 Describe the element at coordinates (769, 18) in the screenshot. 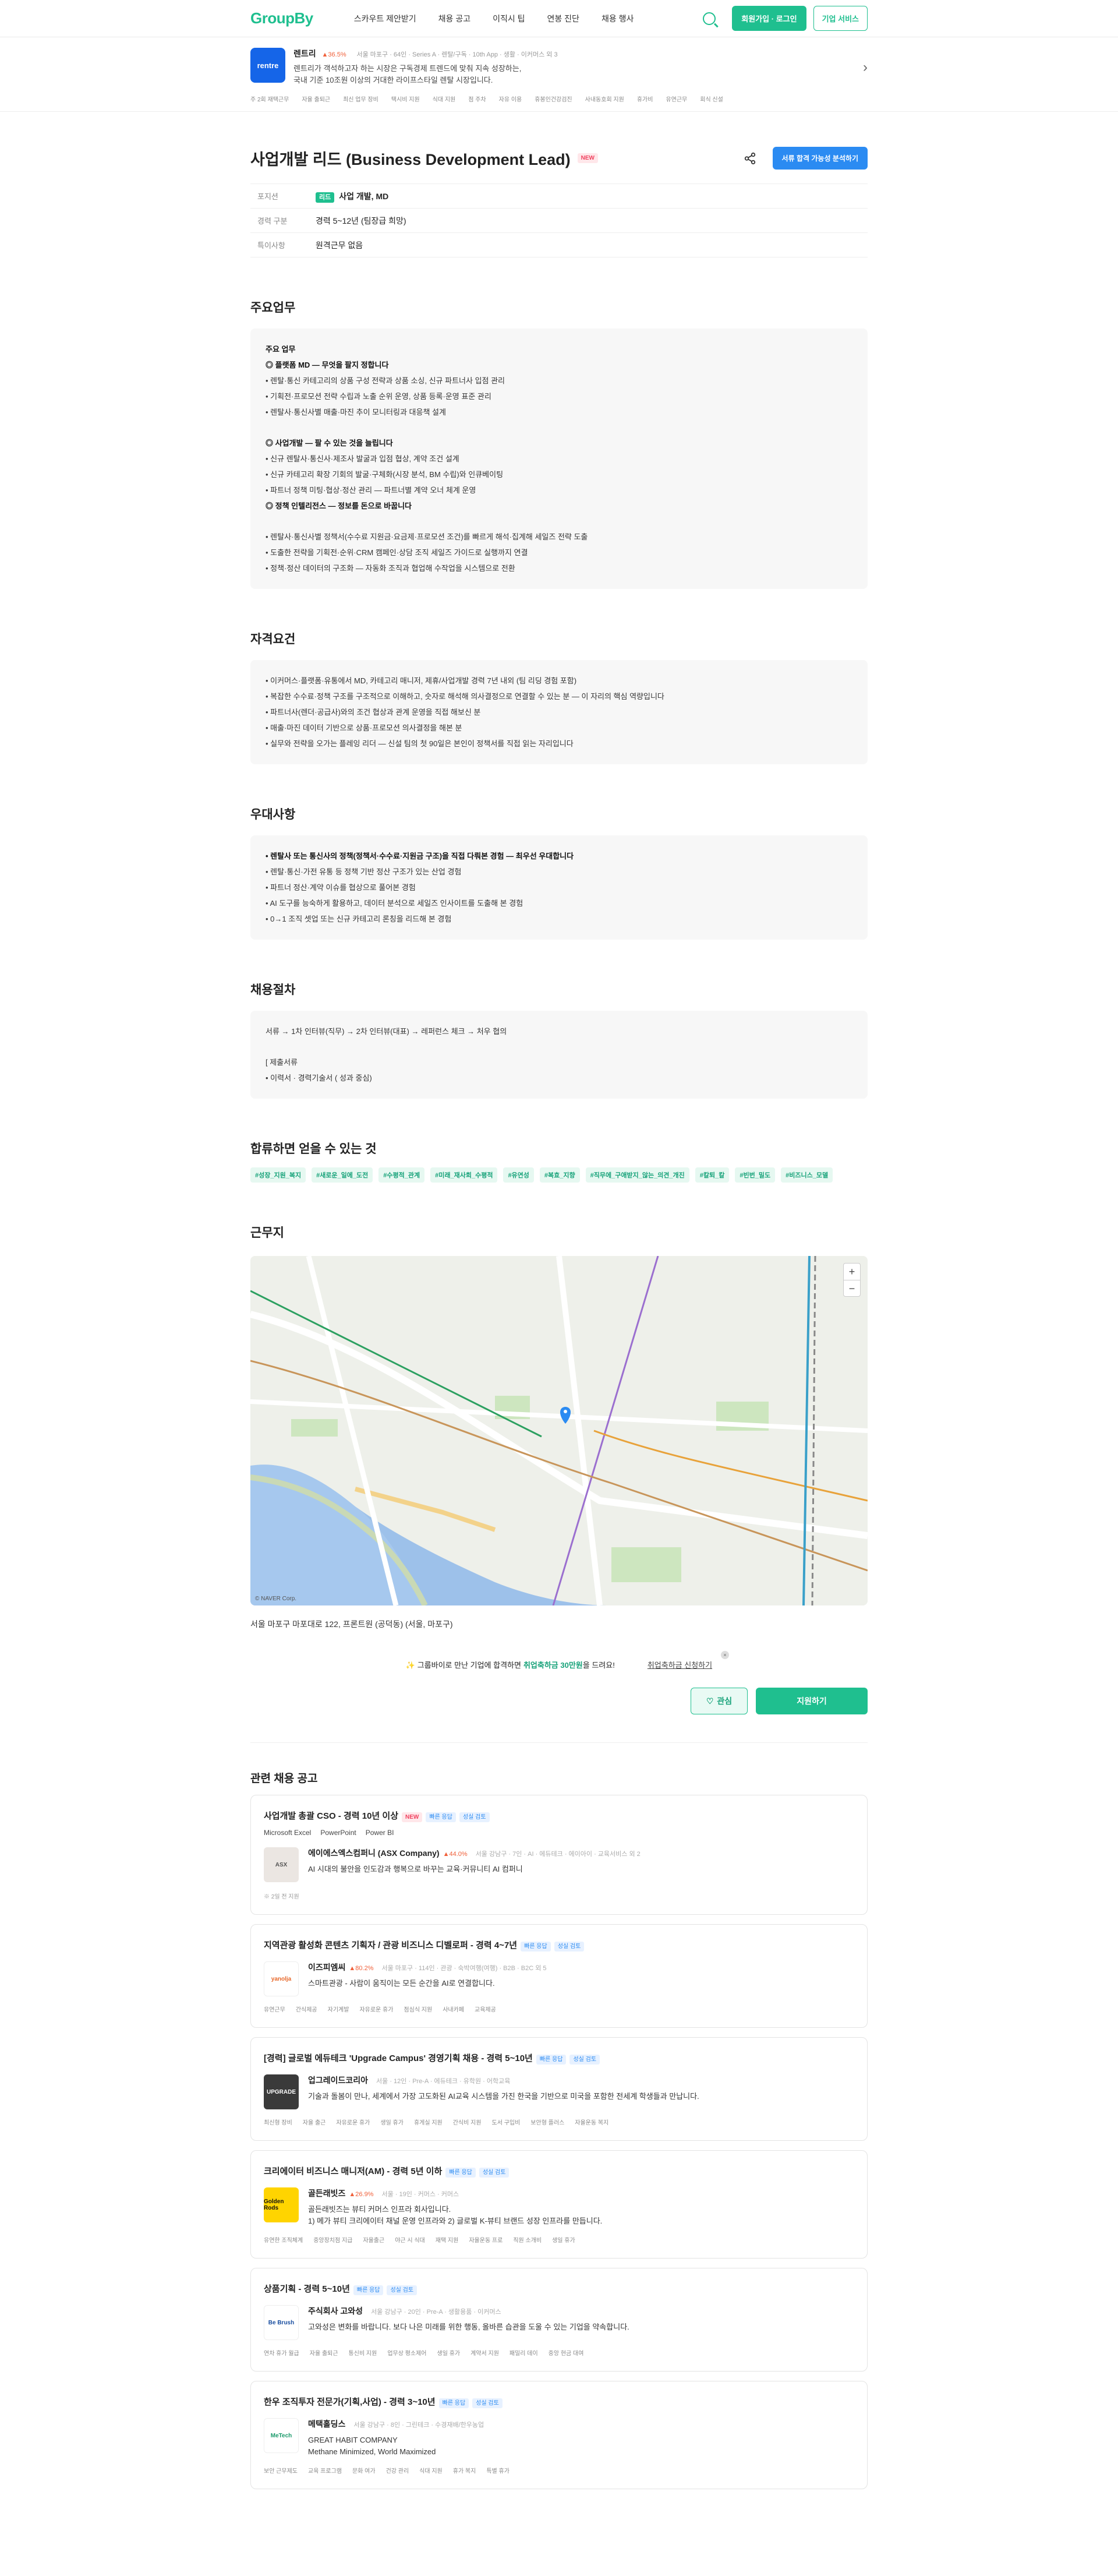

I see `login-button: 회원가입 · 로그인` at that location.